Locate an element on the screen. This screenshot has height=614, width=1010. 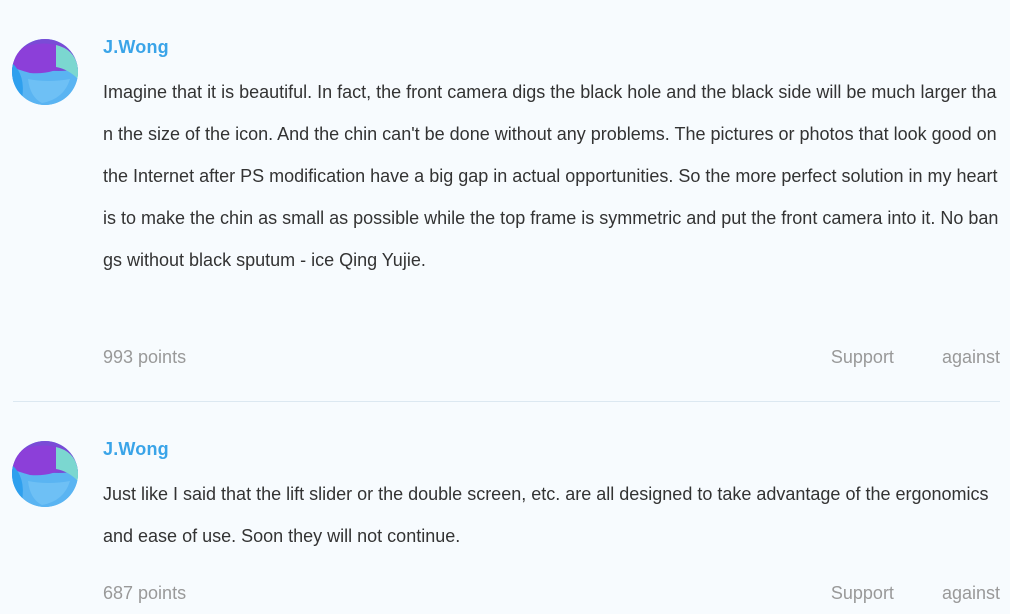
comment-divider is located at coordinates (506, 401).